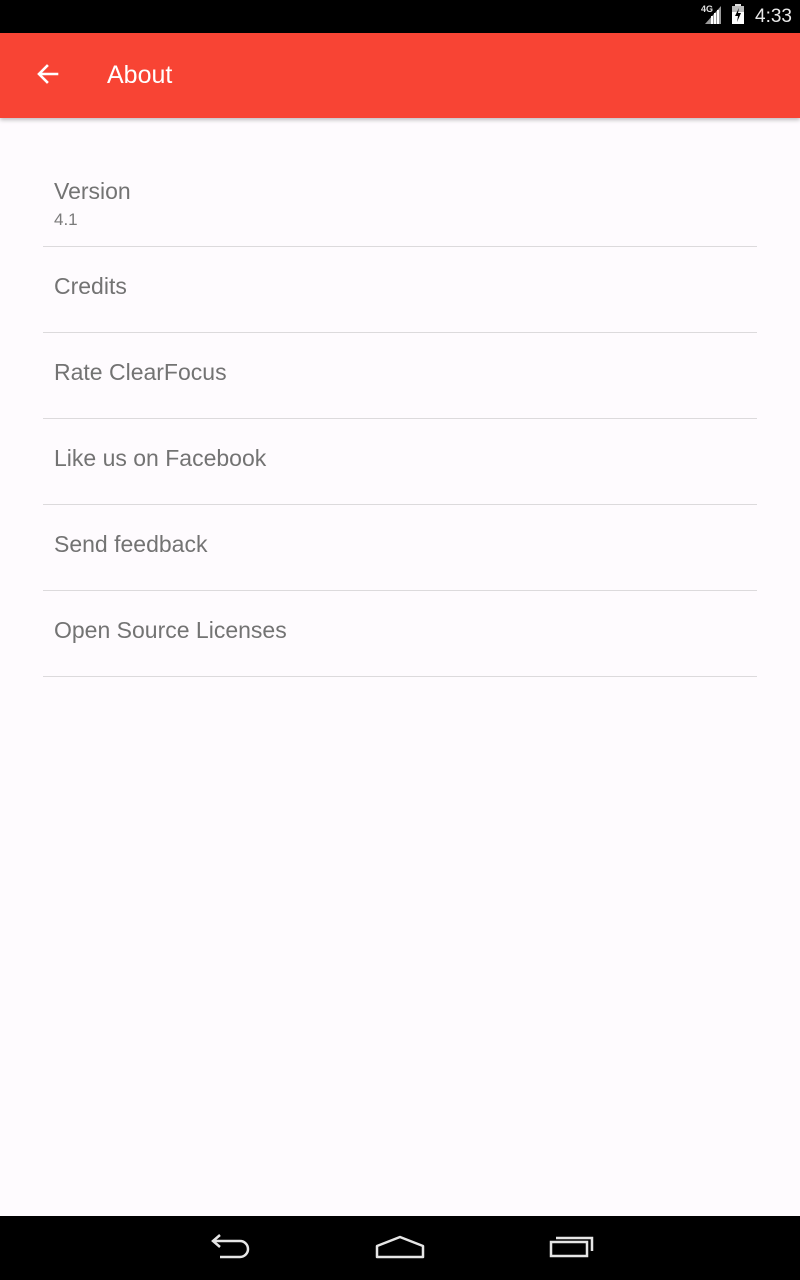  I want to click on nav-back-button, so click(230, 1248).